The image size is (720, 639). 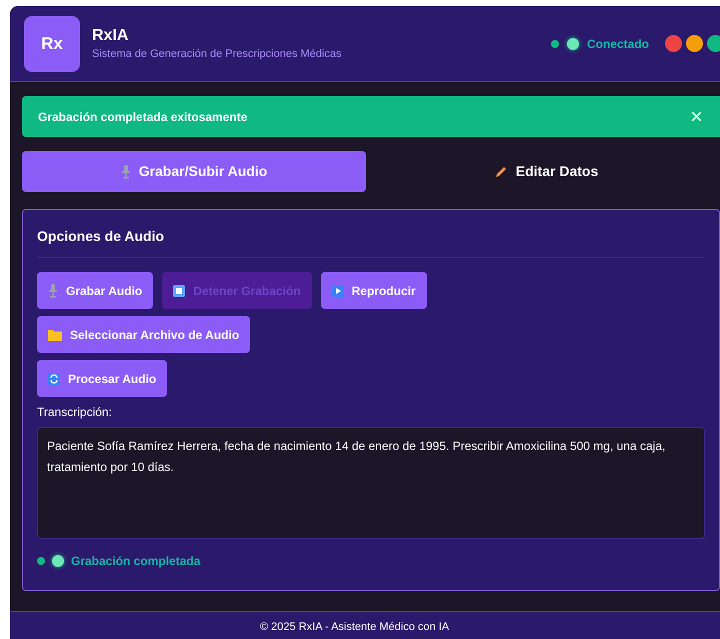 What do you see at coordinates (501, 171) in the screenshot?
I see `pencil-icon` at bounding box center [501, 171].